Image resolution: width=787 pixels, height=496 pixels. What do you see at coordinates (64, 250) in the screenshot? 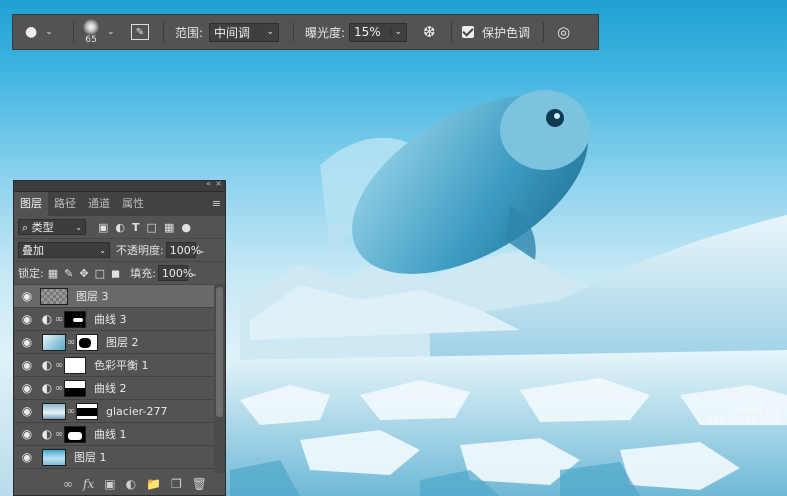
I see `blend-mode-select: 叠加 ⌄` at bounding box center [64, 250].